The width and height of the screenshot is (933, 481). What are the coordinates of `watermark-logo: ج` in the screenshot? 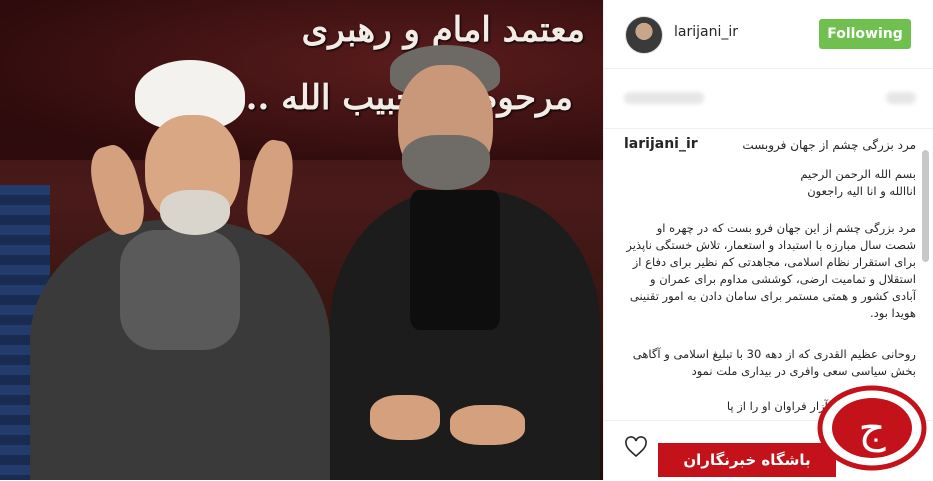 It's located at (872, 428).